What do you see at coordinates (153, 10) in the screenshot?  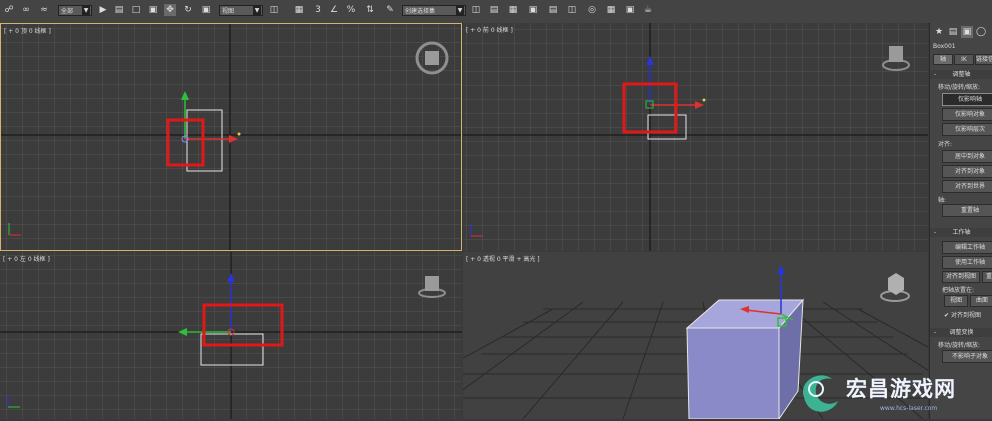 I see `window-crossing-icon: ▣` at bounding box center [153, 10].